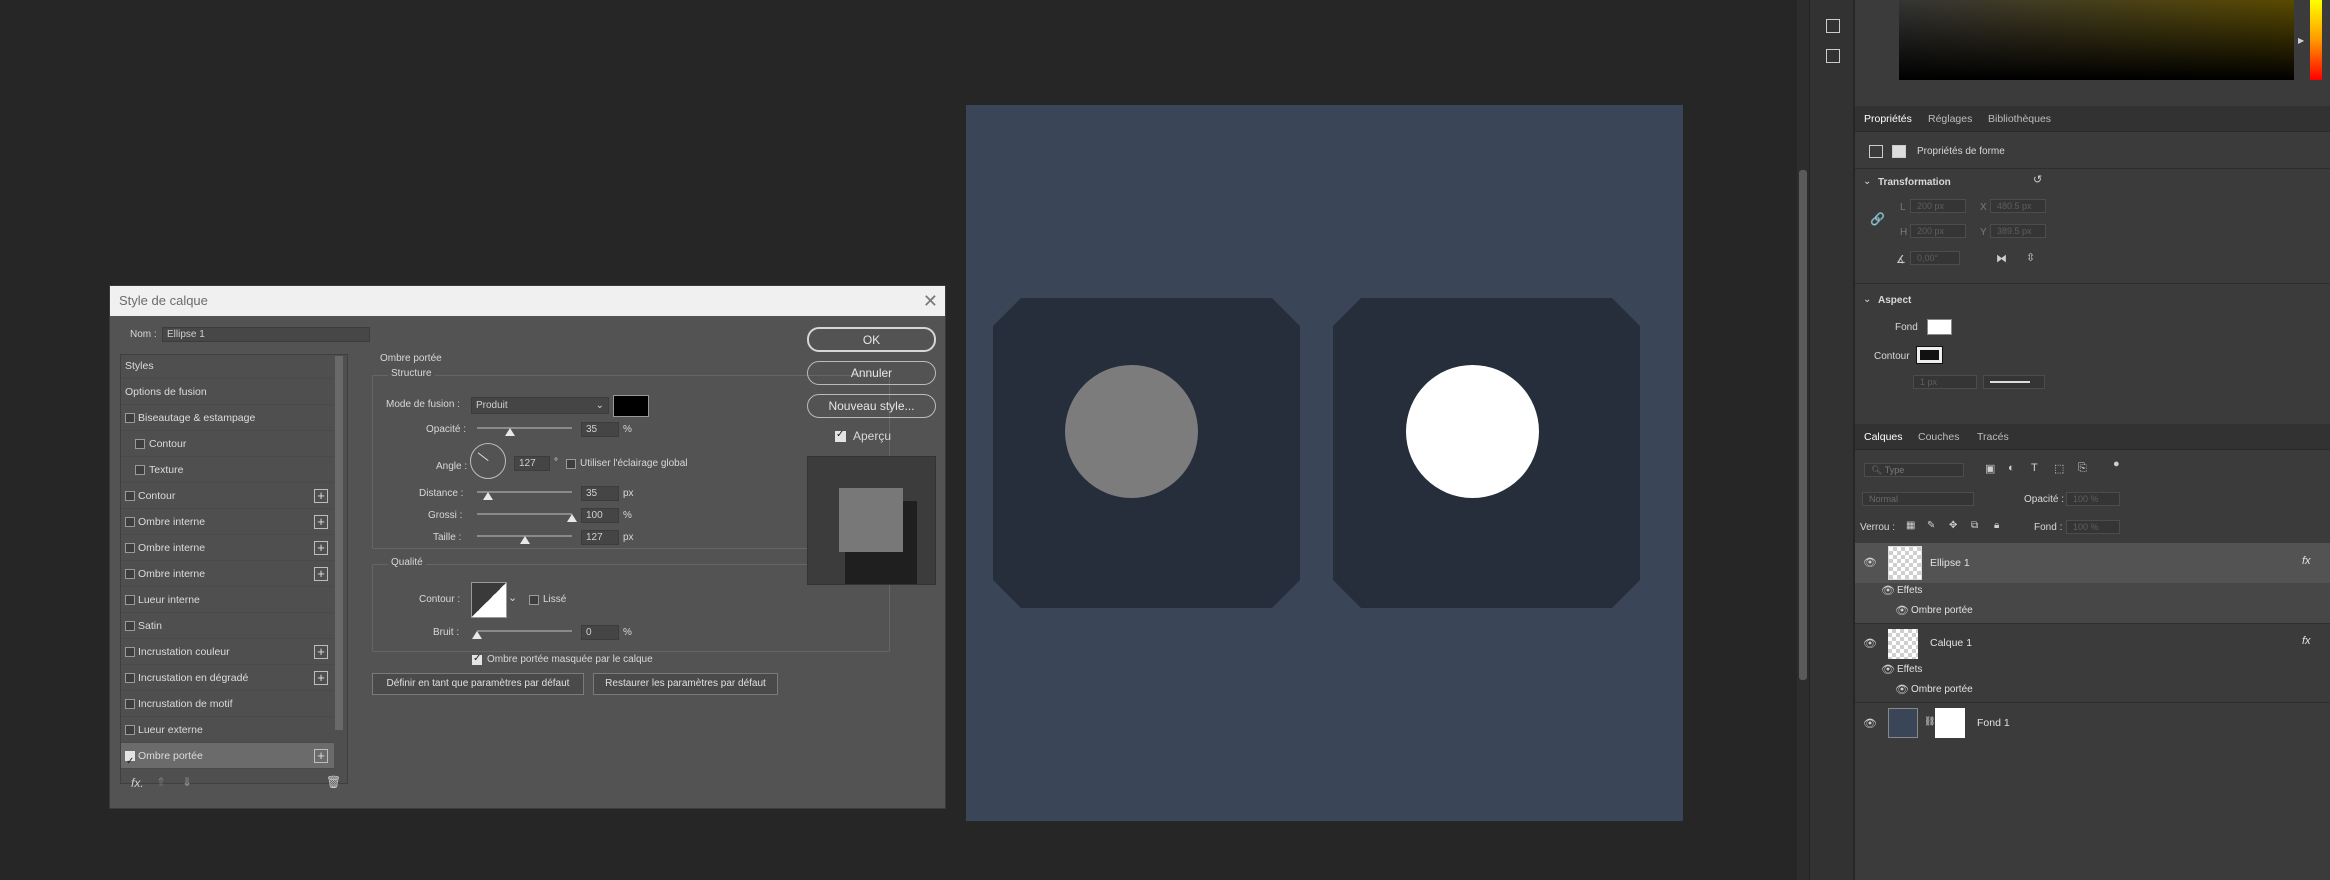 The height and width of the screenshot is (880, 2330). Describe the element at coordinates (488, 461) in the screenshot. I see `angle-dial` at that location.